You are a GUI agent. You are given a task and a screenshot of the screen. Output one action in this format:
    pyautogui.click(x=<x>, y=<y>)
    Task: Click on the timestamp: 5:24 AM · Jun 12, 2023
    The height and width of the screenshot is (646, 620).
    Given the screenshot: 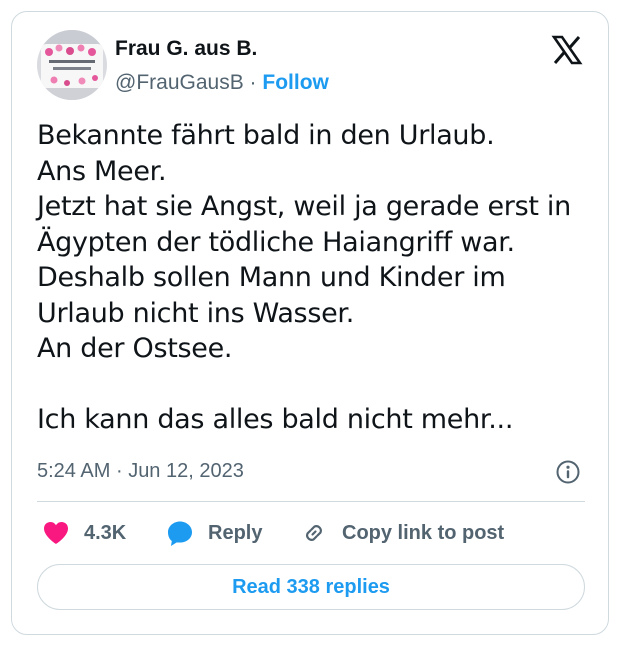 What is the action you would take?
    pyautogui.click(x=140, y=471)
    